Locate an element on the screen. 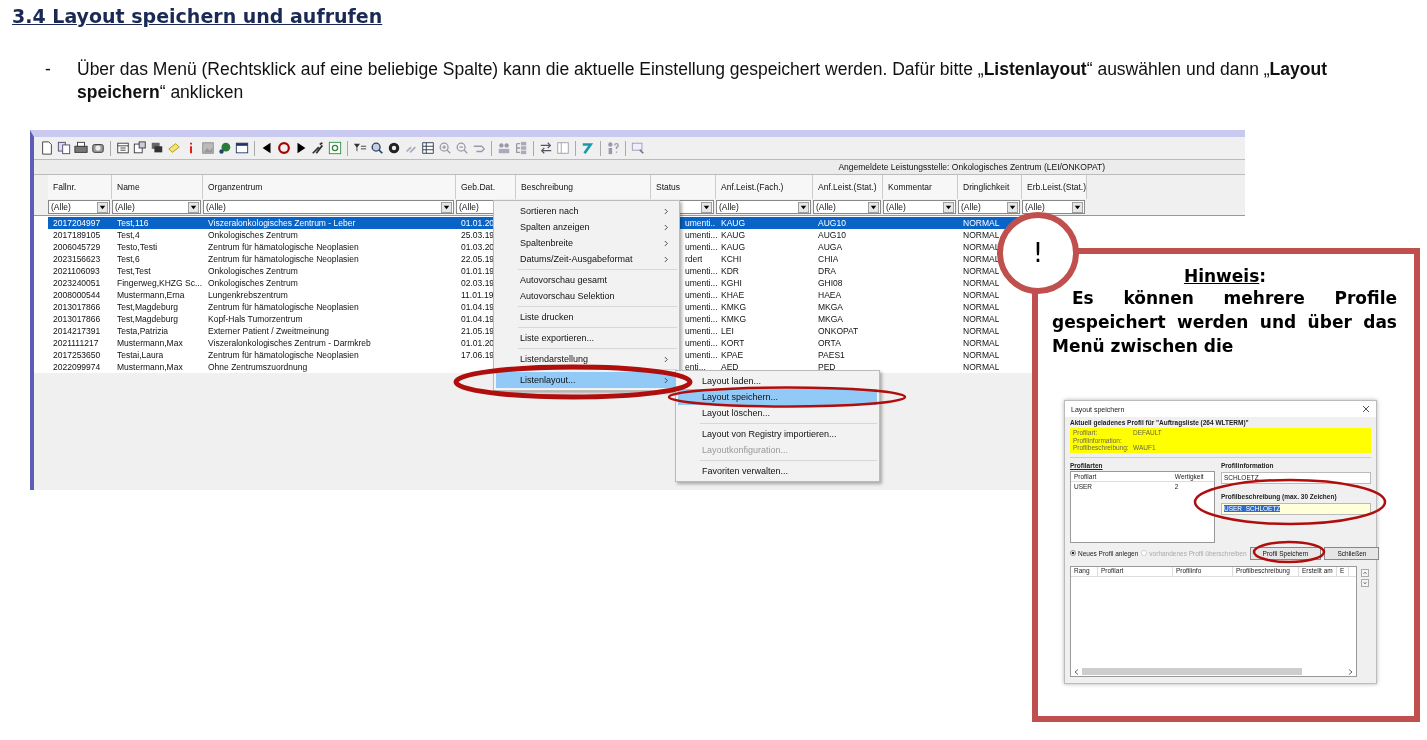 This screenshot has width=1427, height=740. table-cell: KPAE is located at coordinates (730, 355).